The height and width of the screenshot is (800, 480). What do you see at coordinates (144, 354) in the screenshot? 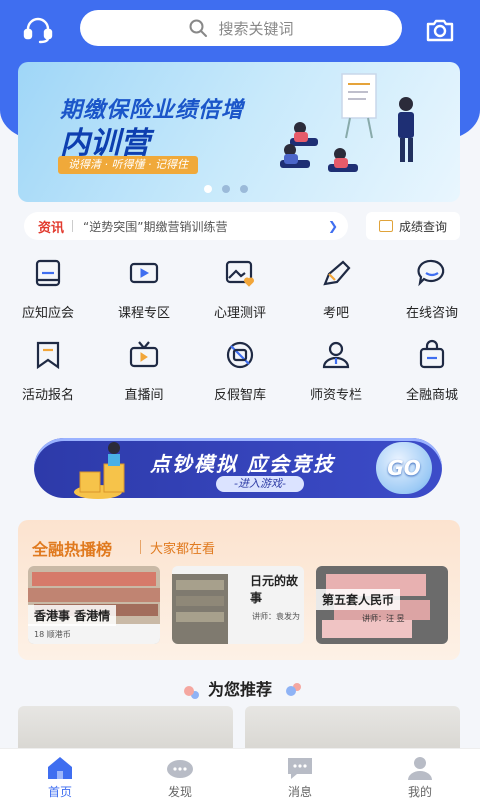
I see `tv-live-icon` at bounding box center [144, 354].